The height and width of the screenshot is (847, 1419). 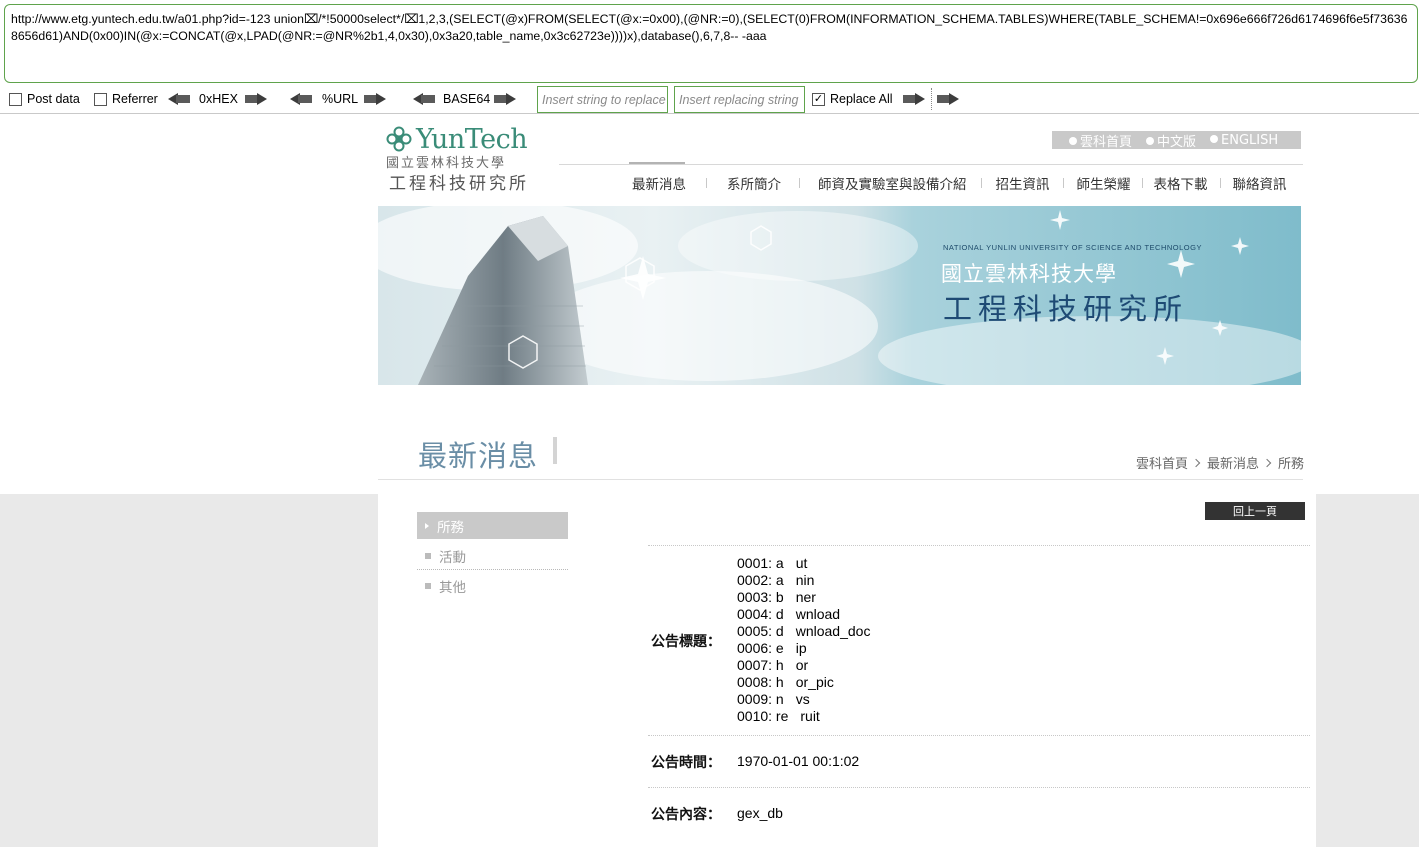 I want to click on announcement-time-label: 公告時間：, so click(x=686, y=763).